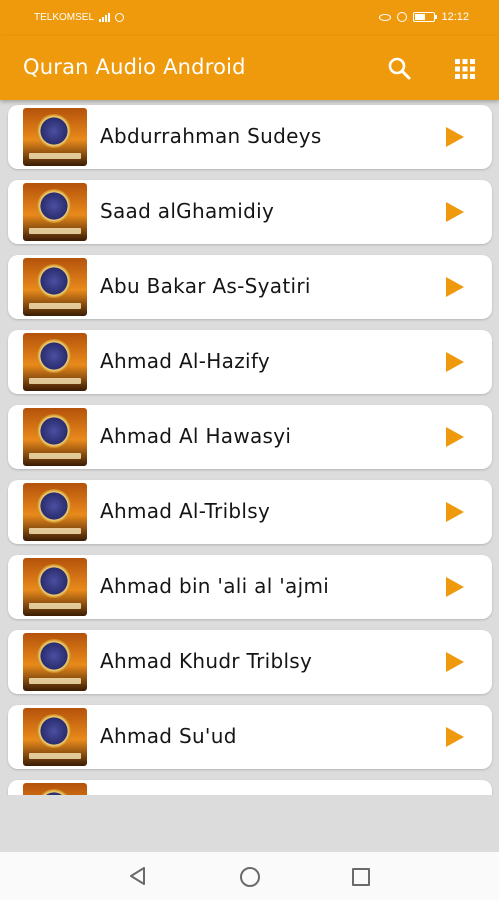  I want to click on search-icon, so click(399, 68).